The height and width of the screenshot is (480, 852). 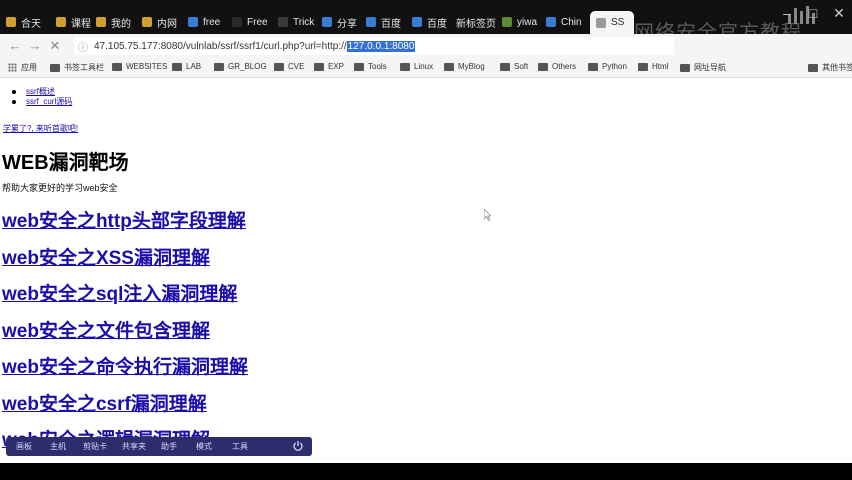 I want to click on browser-tab: yiwa, so click(x=522, y=22).